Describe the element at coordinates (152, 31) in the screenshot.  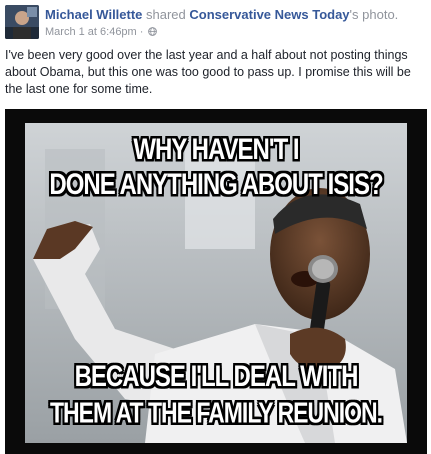
I see `globe-icon` at that location.